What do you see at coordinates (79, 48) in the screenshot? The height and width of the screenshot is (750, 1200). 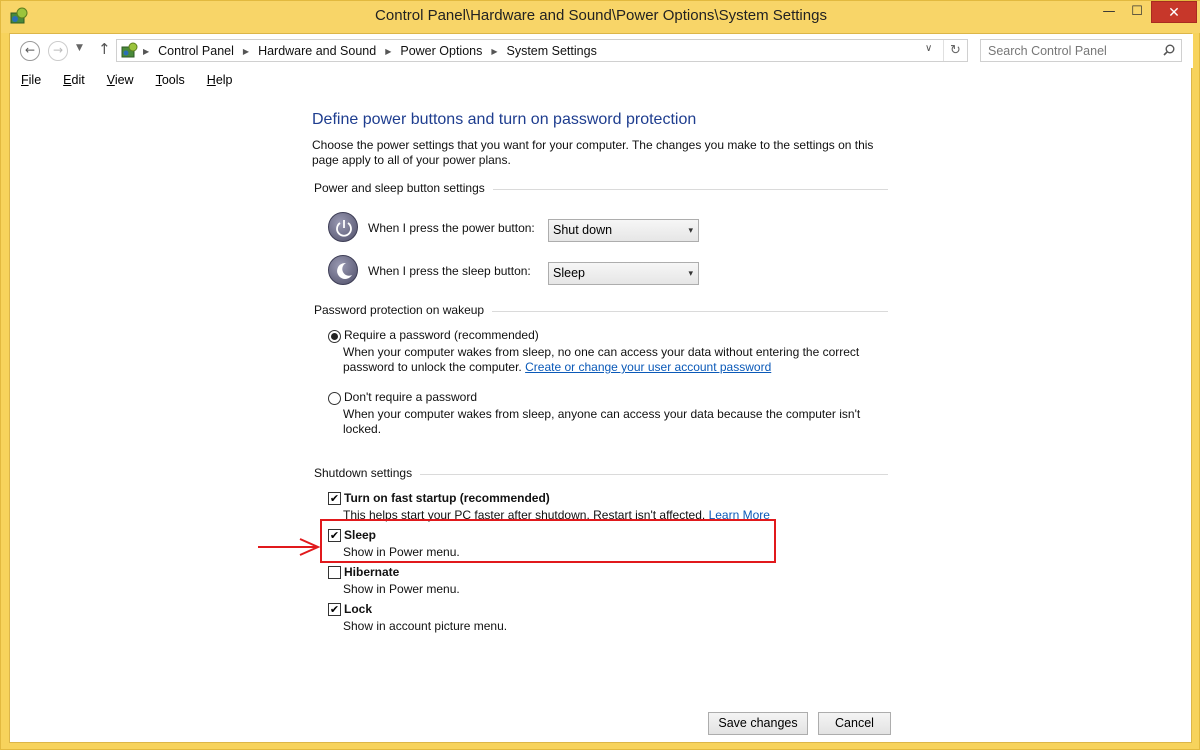 I see `recent-locations-button: ▼` at bounding box center [79, 48].